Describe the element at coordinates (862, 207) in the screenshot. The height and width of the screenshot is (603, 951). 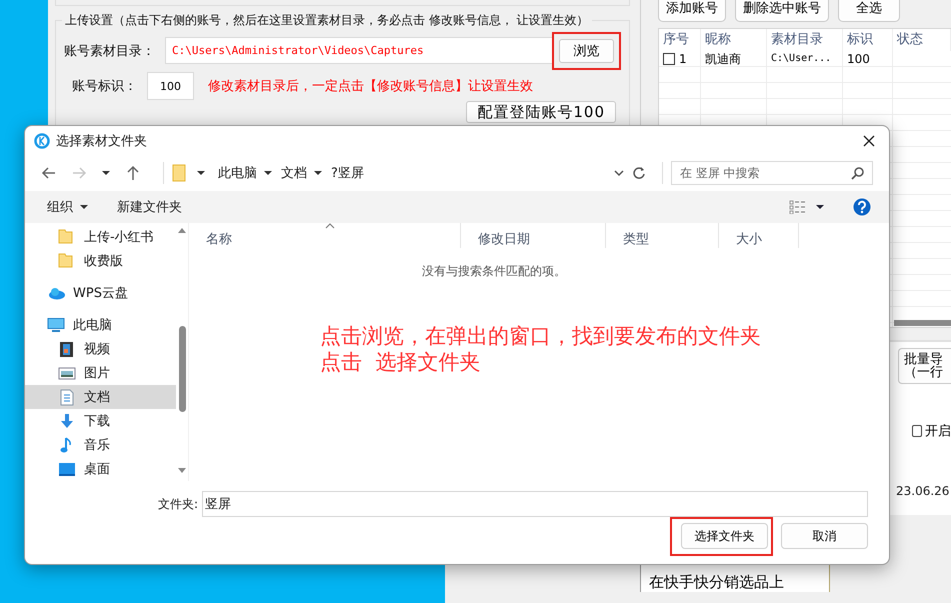
I see `help-icon` at that location.